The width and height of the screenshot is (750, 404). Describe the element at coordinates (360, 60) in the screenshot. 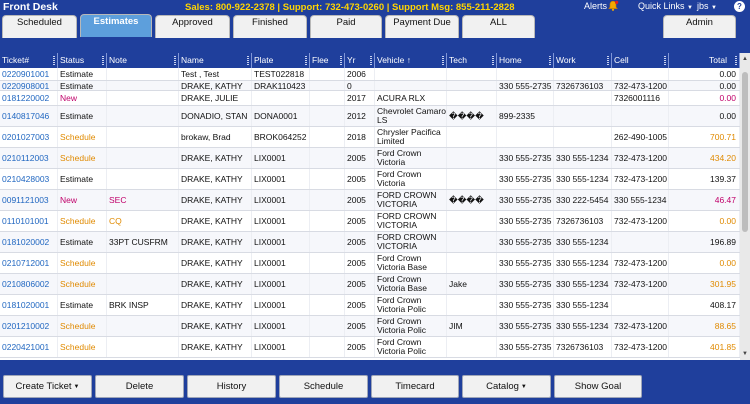

I see `column-header-yr: Yr` at that location.